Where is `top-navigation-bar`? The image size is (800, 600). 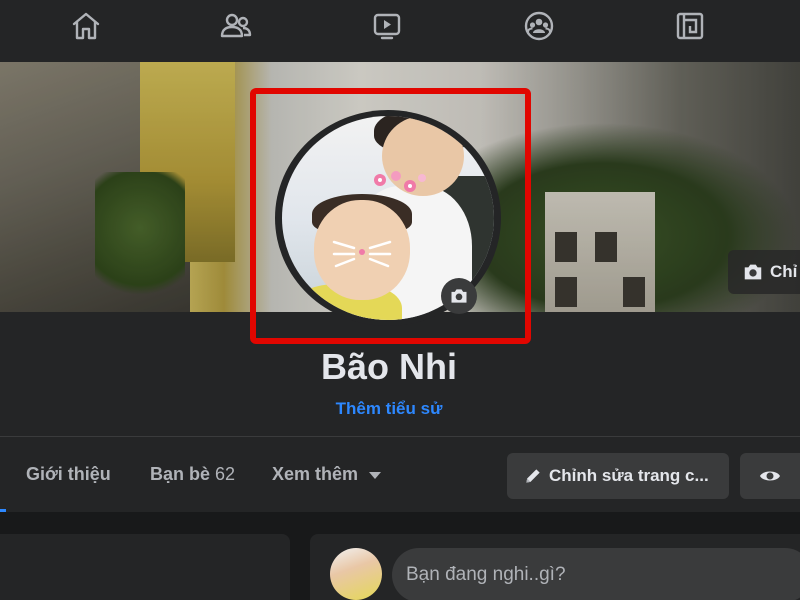 top-navigation-bar is located at coordinates (400, 31).